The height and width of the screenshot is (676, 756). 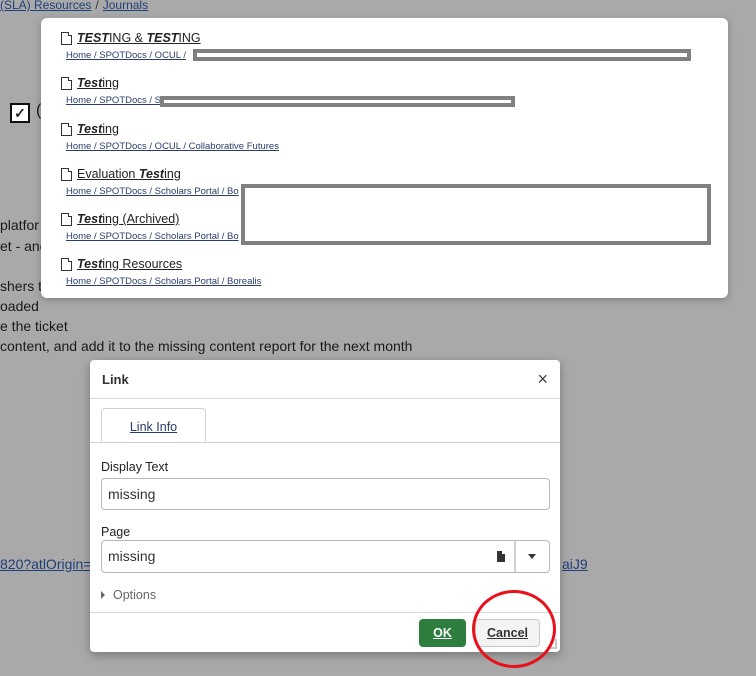 I want to click on close-icon: ×, so click(x=542, y=379).